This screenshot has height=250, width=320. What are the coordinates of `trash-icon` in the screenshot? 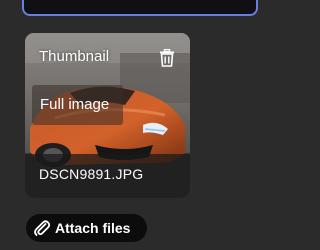 It's located at (167, 58).